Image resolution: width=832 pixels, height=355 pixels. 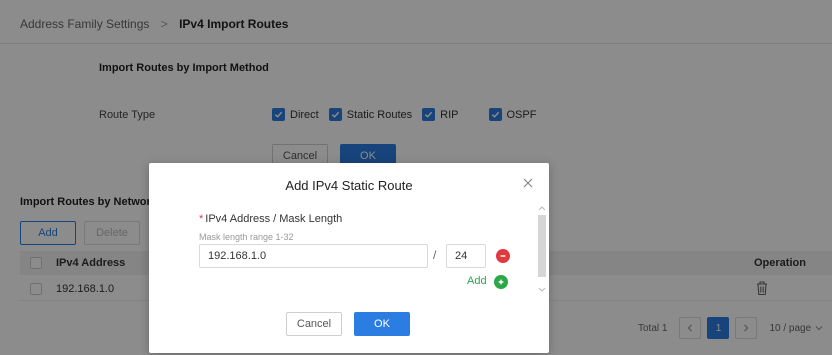 I want to click on minus-circle-icon, so click(x=503, y=256).